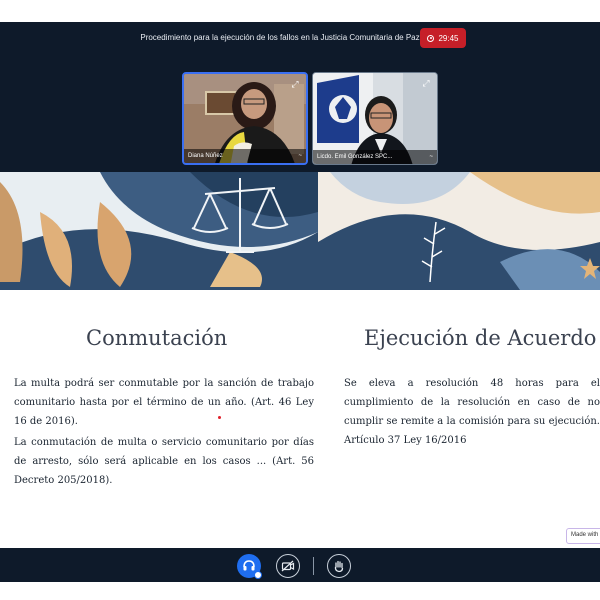 The image size is (600, 600). I want to click on participant-suffix-1: ~, so click(300, 156).